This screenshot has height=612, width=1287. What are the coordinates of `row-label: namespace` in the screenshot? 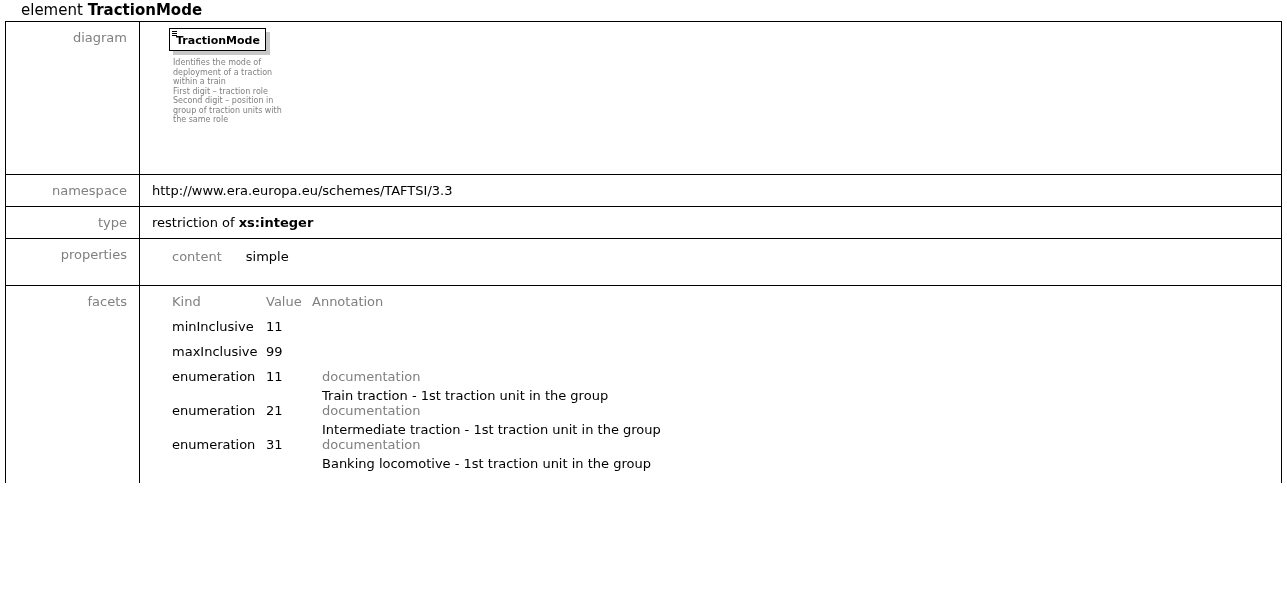 It's located at (73, 191).